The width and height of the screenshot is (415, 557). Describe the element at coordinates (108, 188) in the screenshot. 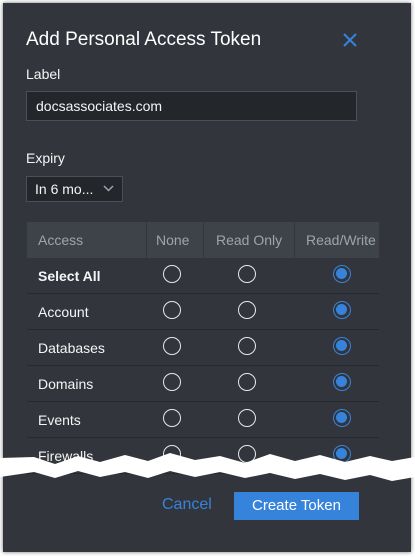

I see `chevron-down-icon` at that location.